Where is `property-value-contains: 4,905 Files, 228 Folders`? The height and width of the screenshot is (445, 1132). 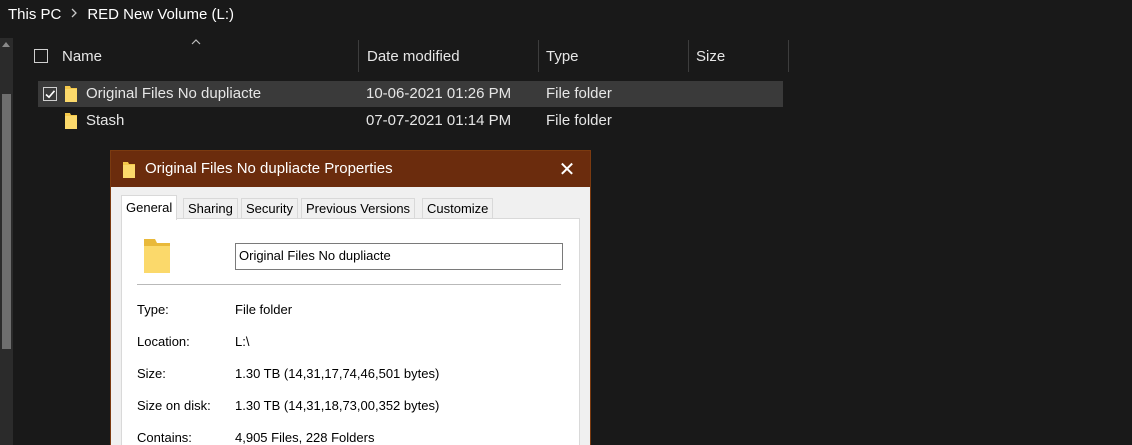
property-value-contains: 4,905 Files, 228 Folders is located at coordinates (305, 437).